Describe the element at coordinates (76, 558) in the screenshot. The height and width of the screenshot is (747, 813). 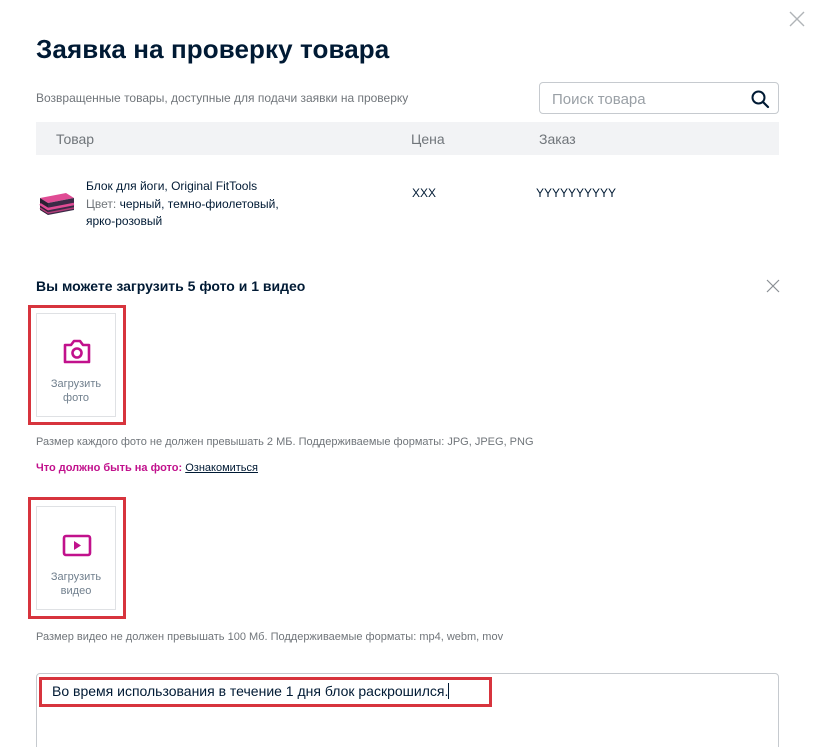
I see `upload-video-button: Загрузить видео` at that location.